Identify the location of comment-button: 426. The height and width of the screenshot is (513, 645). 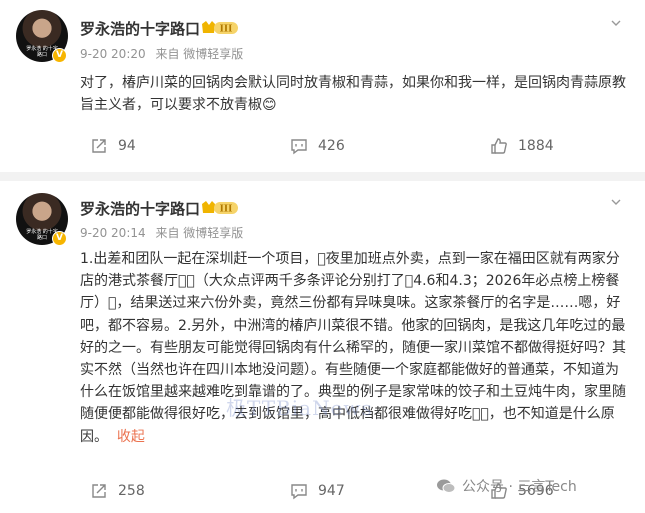
(317, 146).